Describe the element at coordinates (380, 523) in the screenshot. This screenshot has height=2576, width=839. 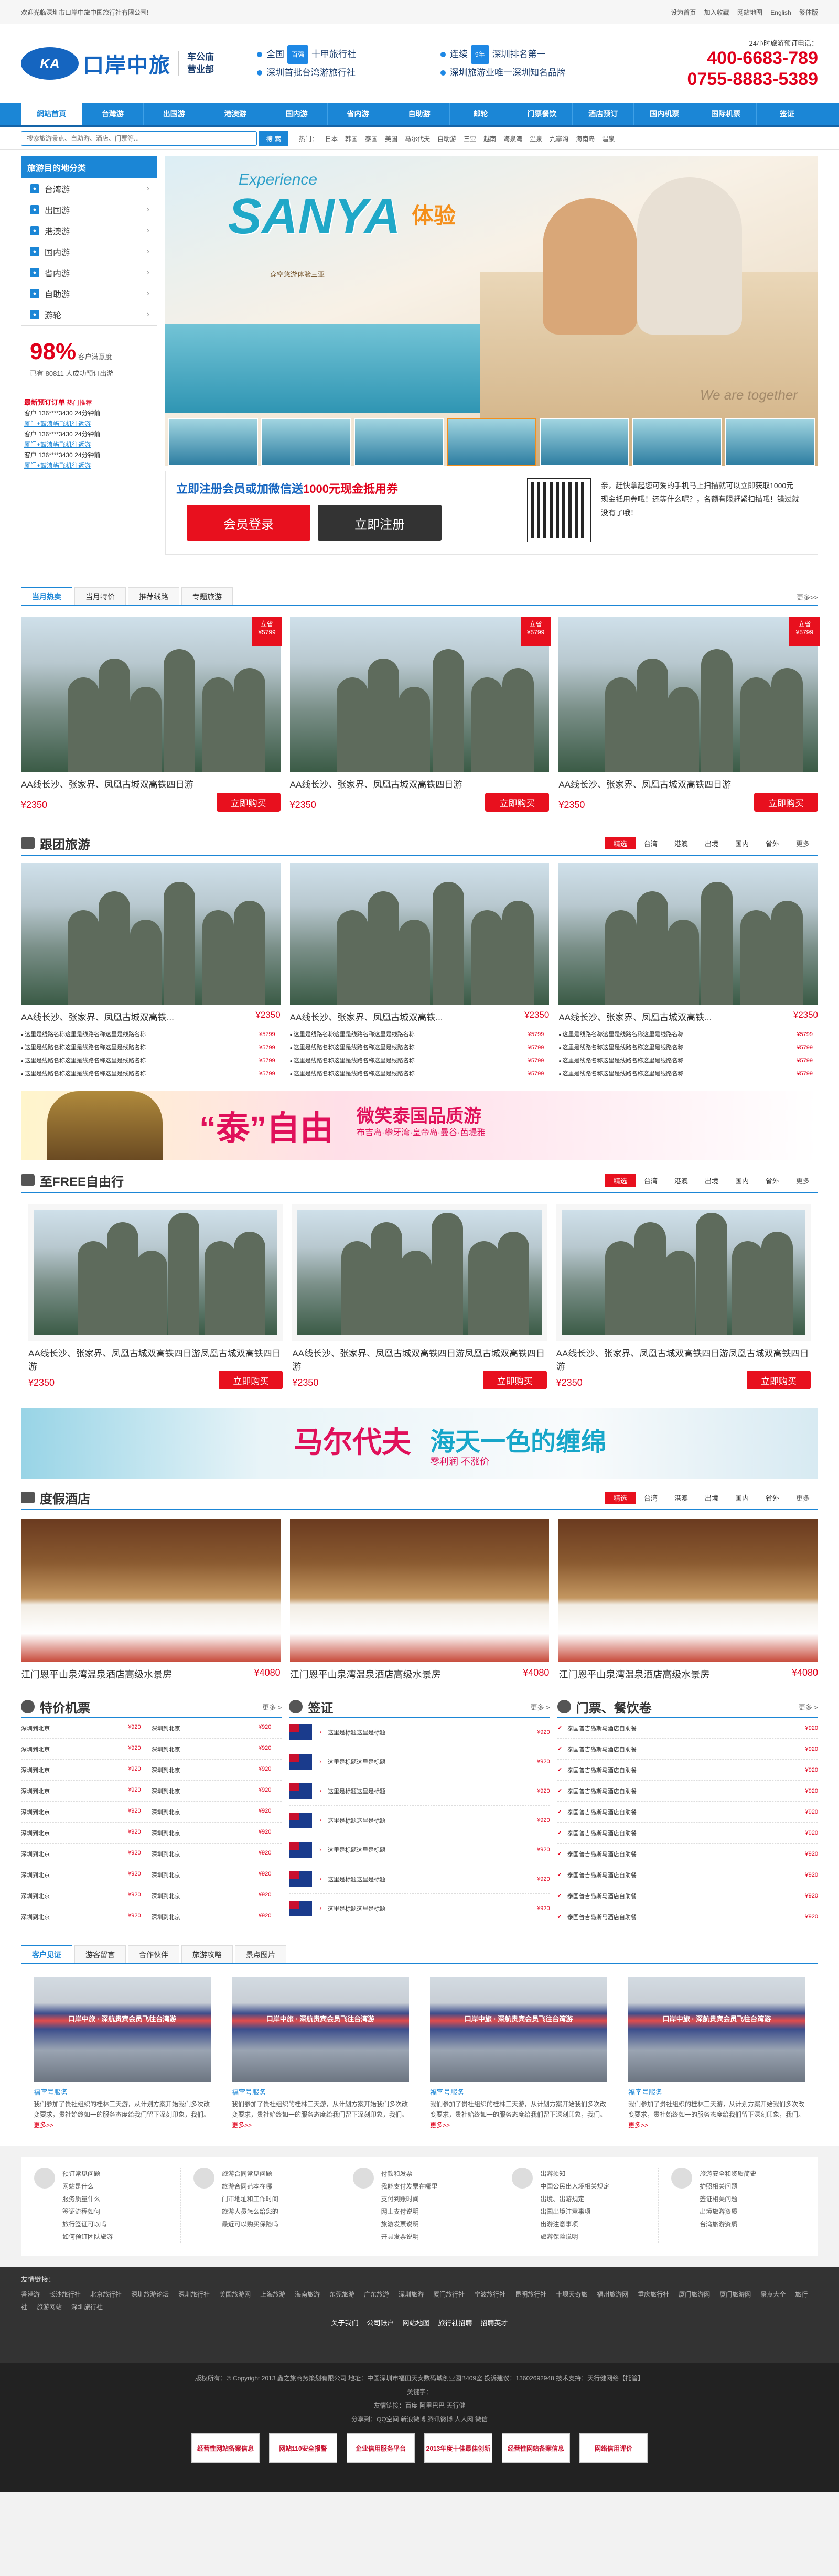
I see `register-button: 立即注册` at that location.